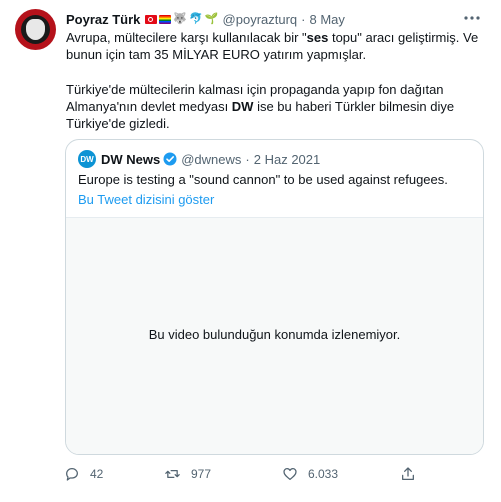 The width and height of the screenshot is (501, 502). I want to click on retweet-count: 977, so click(201, 474).